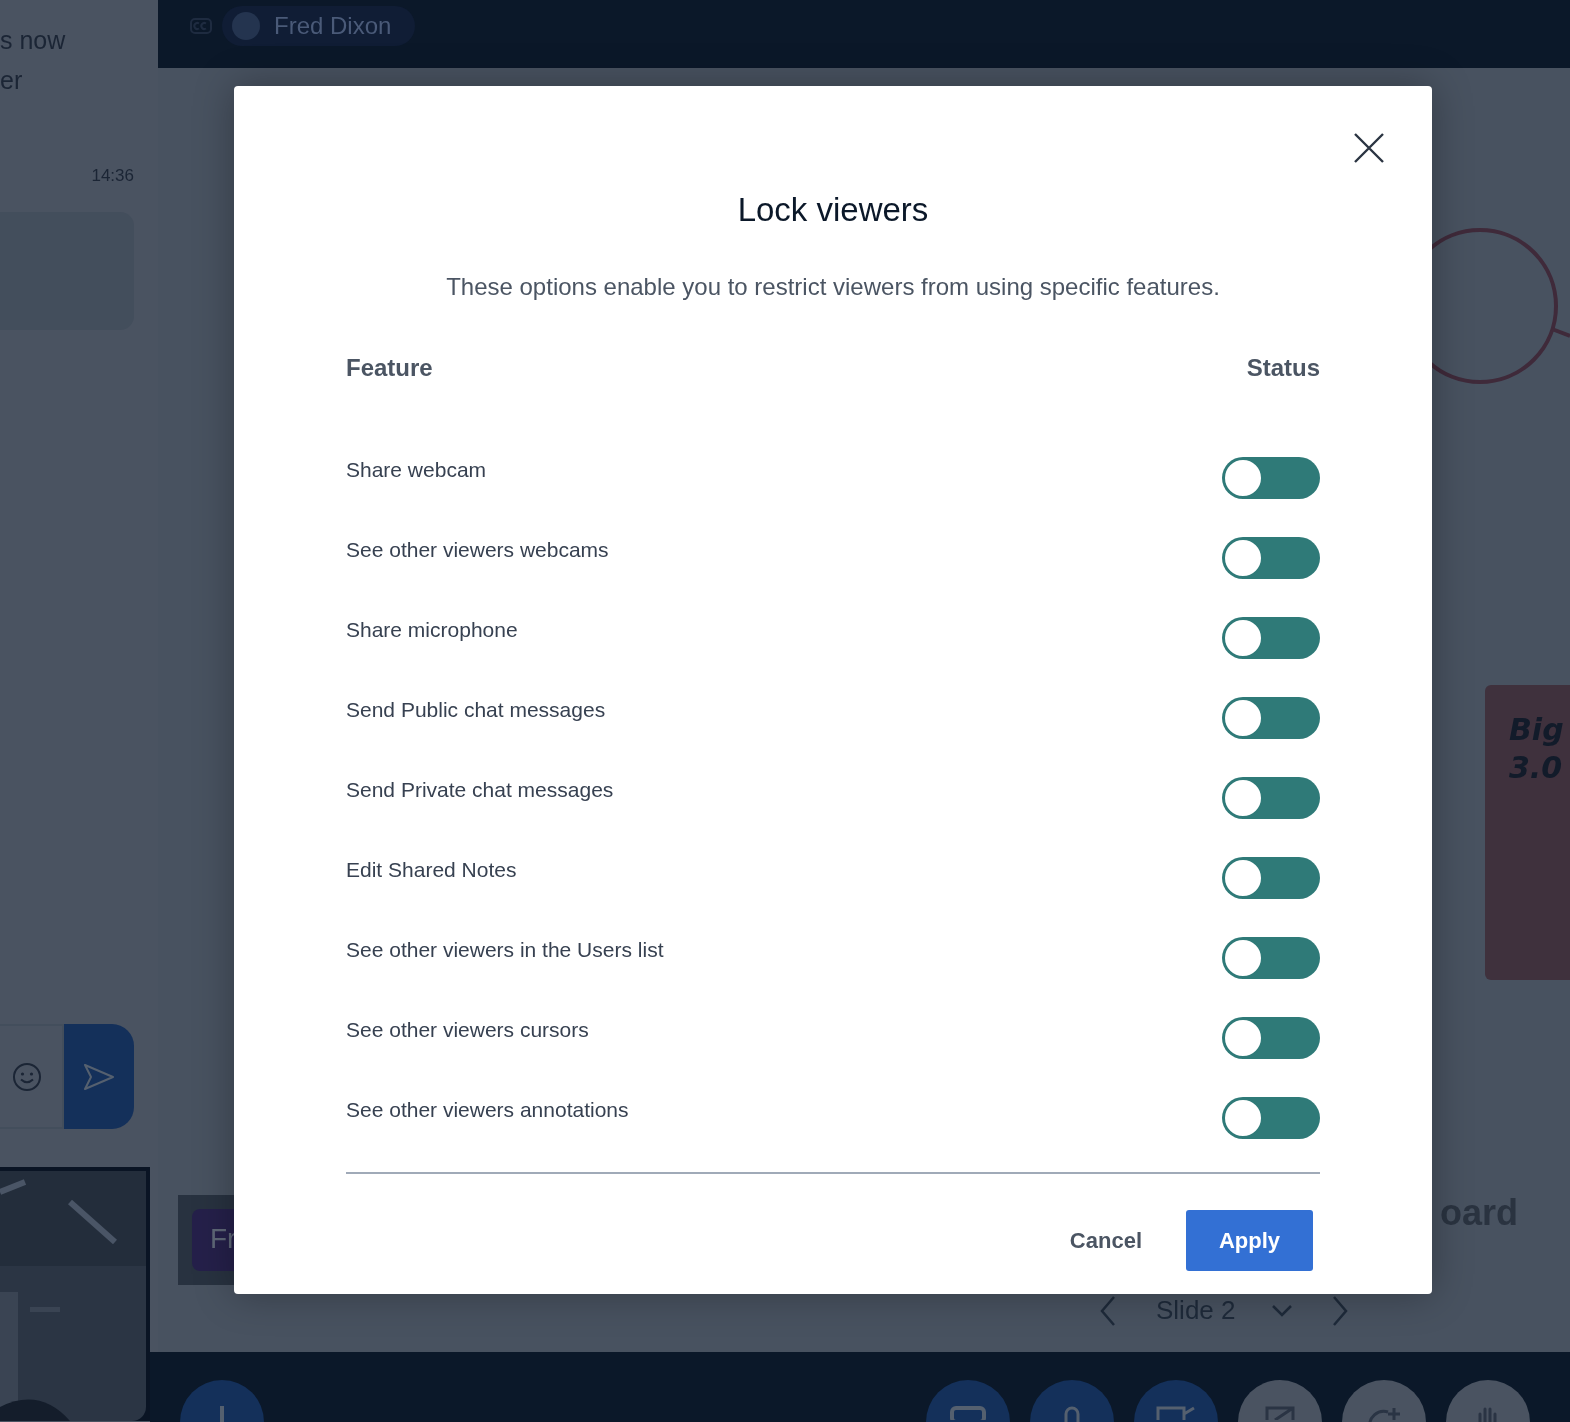 The image size is (1570, 1422). I want to click on column-header: Feature, so click(389, 368).